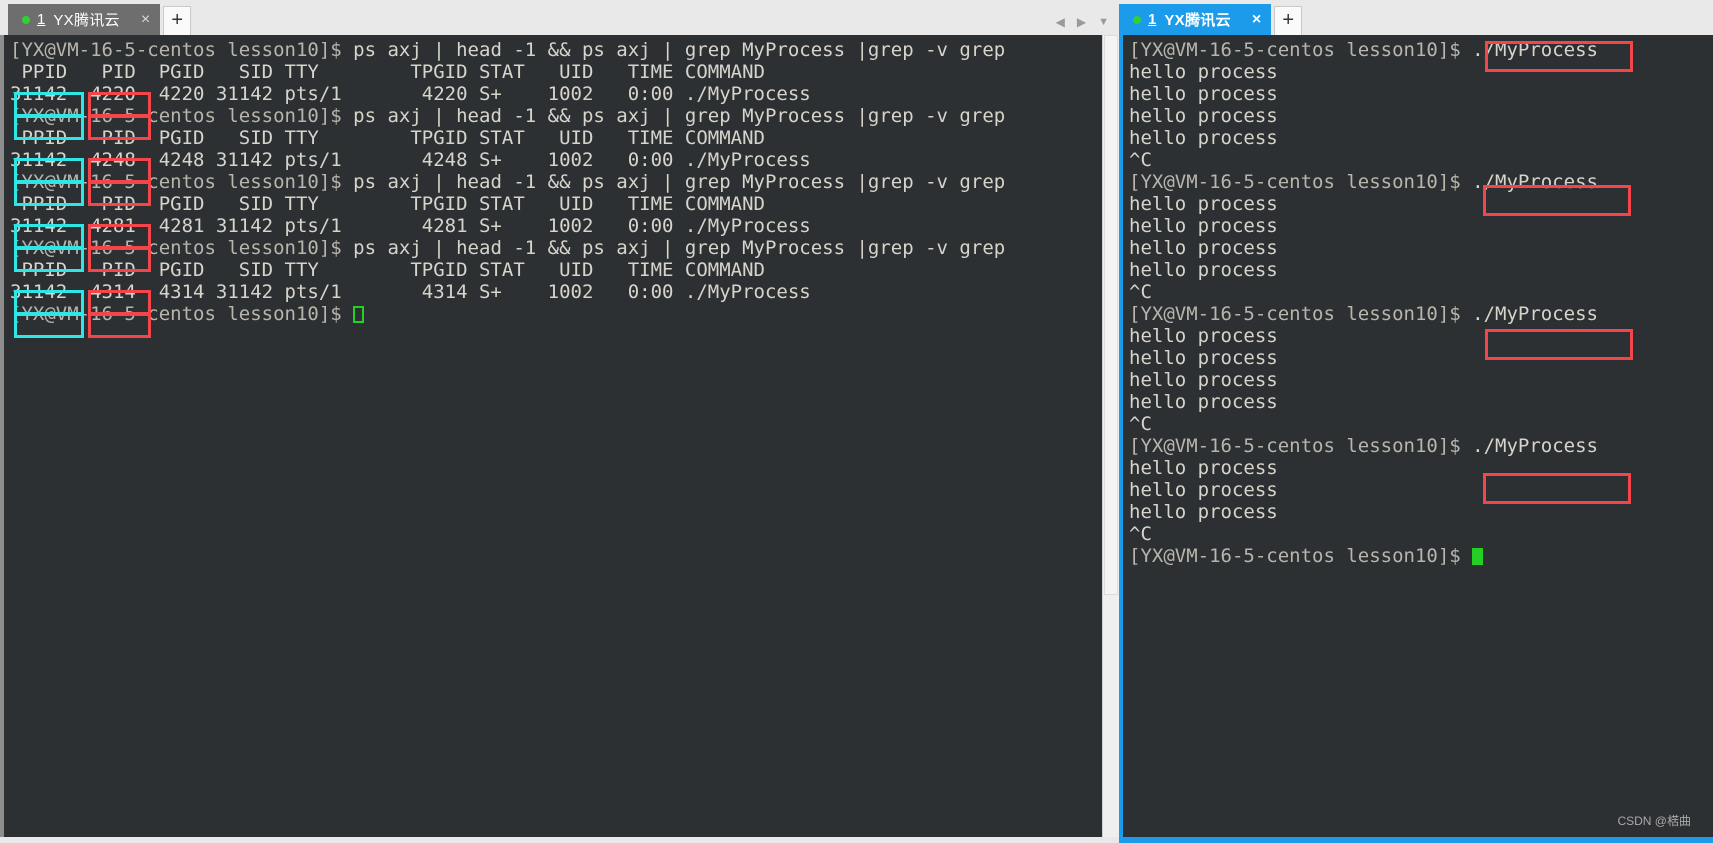  I want to click on left-tab-yx-tencent-cloud: 1 YX腾讯云 ×, so click(84, 19).